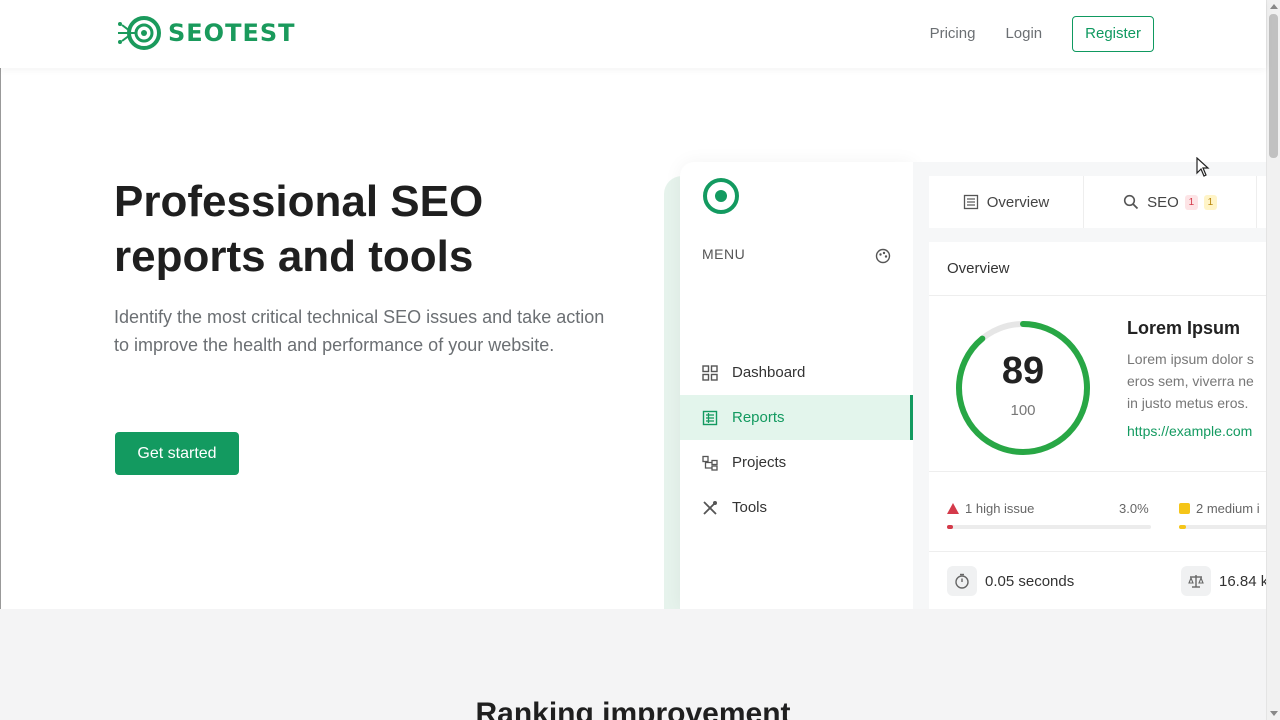  Describe the element at coordinates (724, 254) in the screenshot. I see `menu-title: MENU` at that location.